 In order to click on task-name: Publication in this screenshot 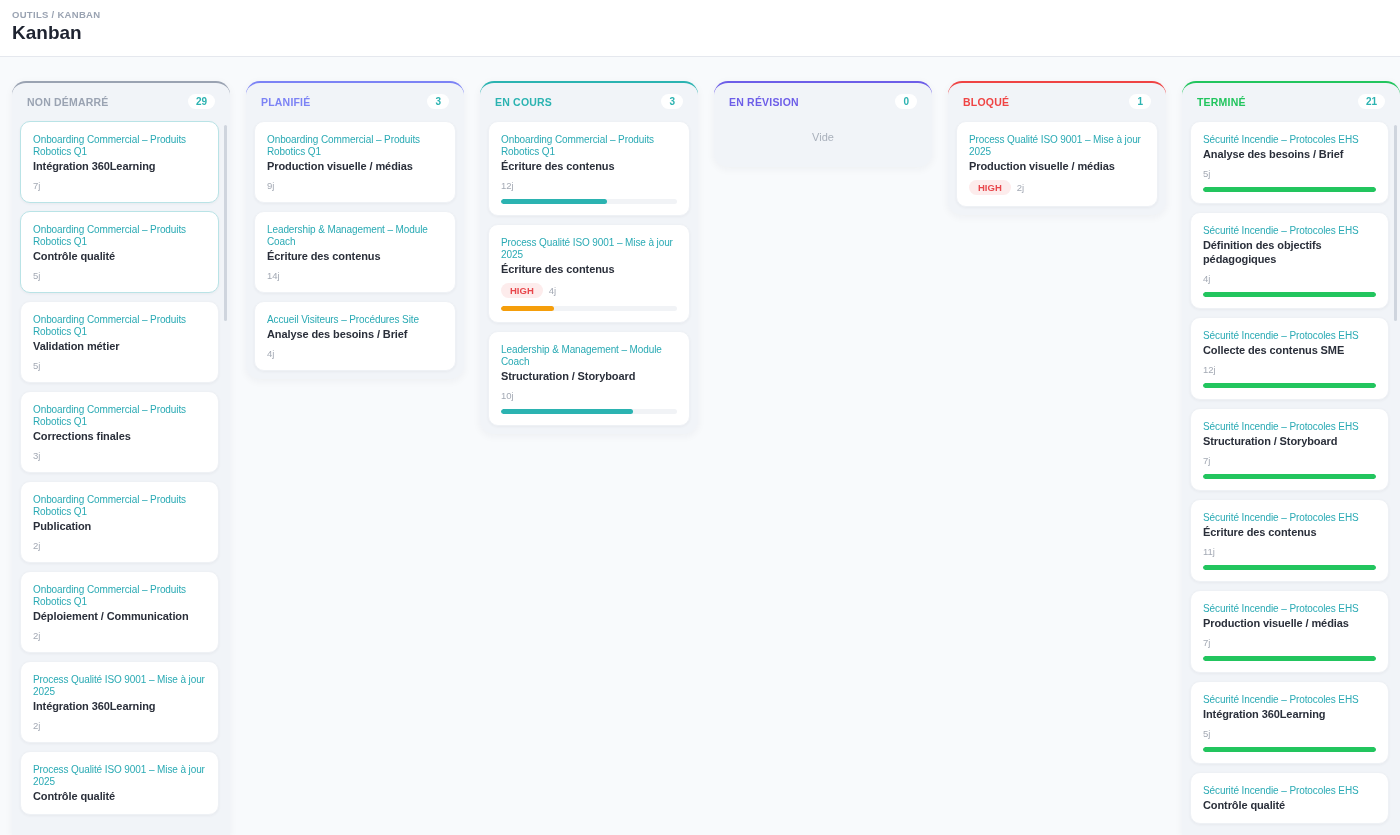, I will do `click(63, 526)`.